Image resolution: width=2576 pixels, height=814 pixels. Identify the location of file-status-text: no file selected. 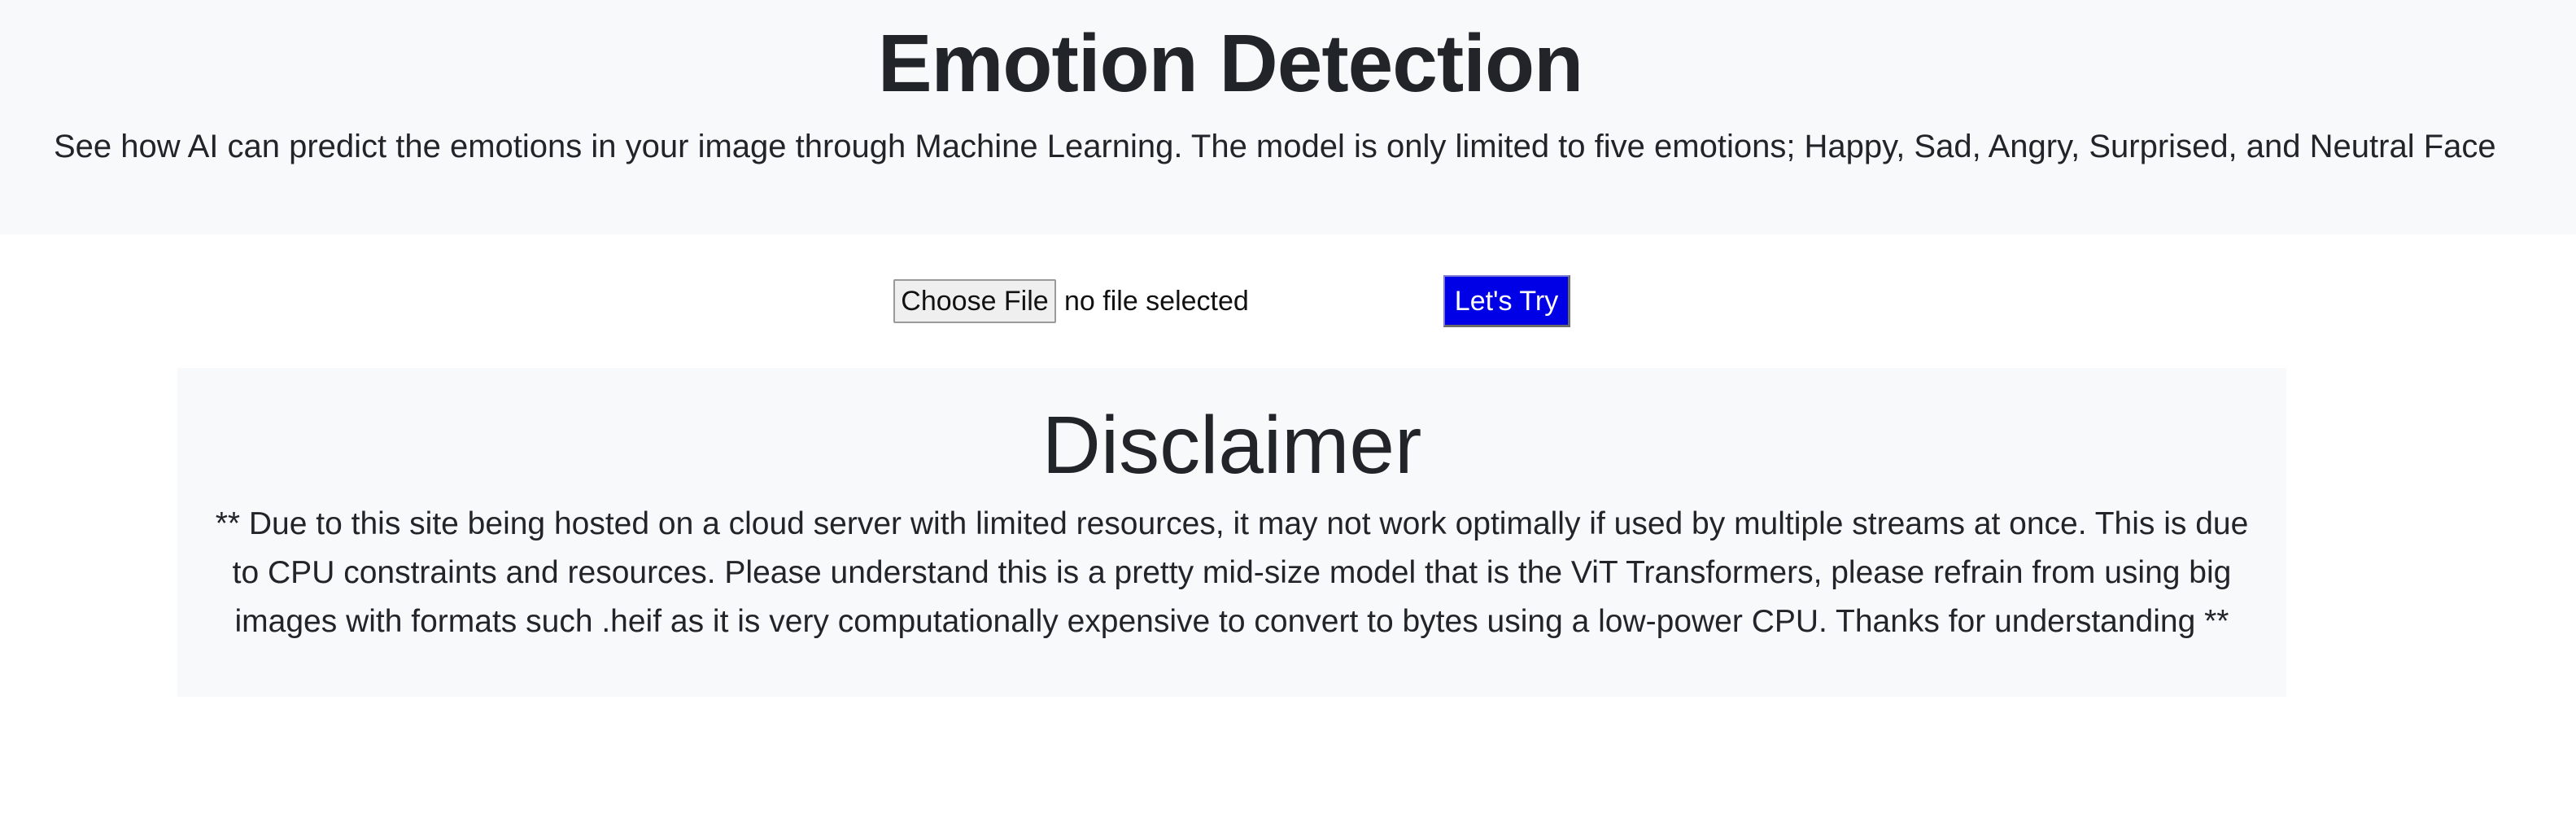
(1156, 301).